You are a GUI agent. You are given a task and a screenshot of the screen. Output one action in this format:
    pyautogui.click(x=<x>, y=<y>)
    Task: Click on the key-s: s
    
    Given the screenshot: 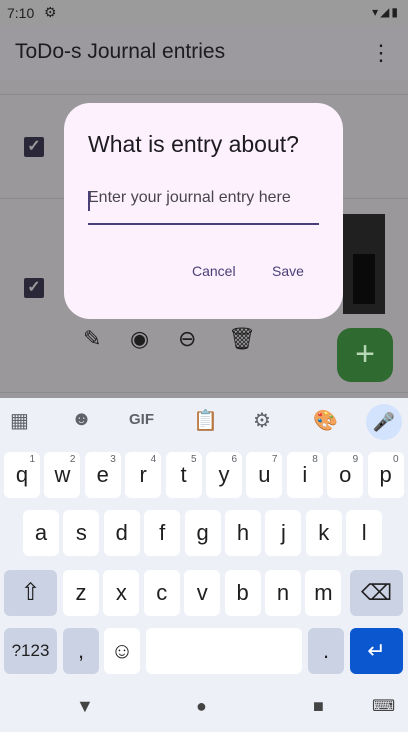 What is the action you would take?
    pyautogui.click(x=81, y=533)
    